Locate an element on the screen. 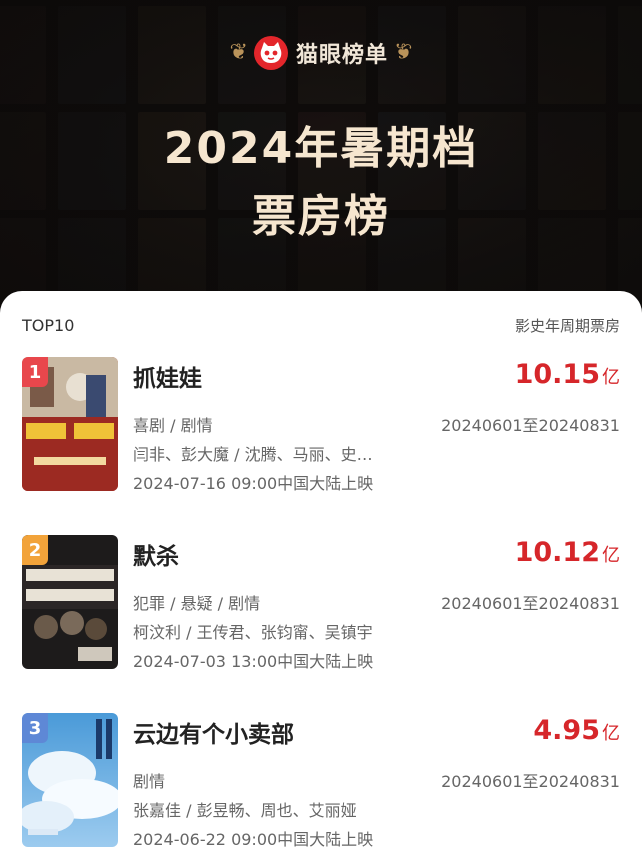 The width and height of the screenshot is (642, 850). page-title-line2: 票房榜 is located at coordinates (321, 216).